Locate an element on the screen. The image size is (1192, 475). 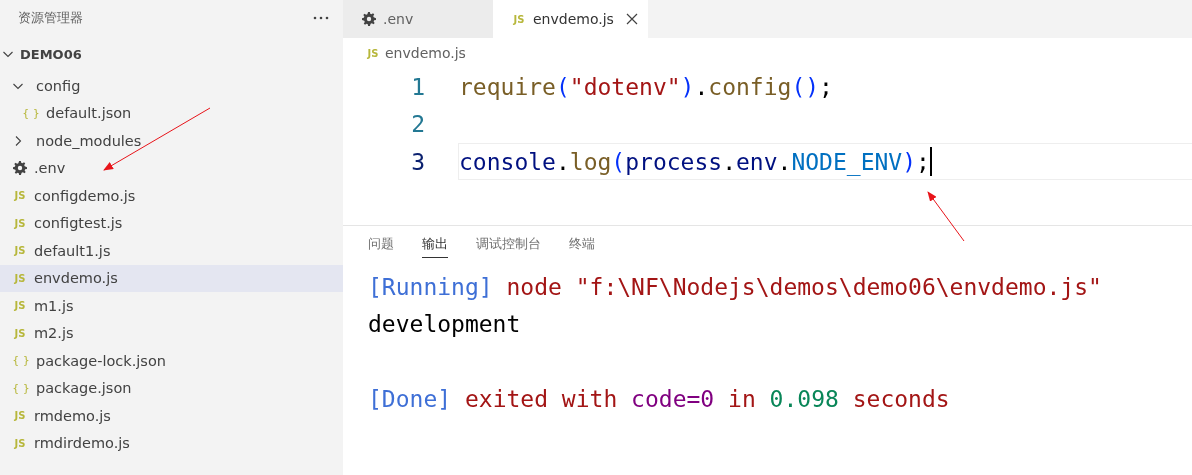
more-actions-icon is located at coordinates (321, 18).